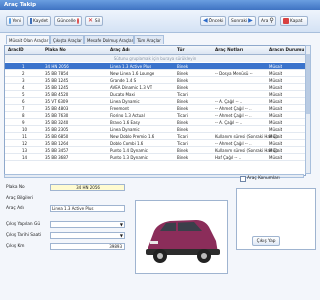 This screenshot has width=320, height=300. Describe the element at coordinates (308, 84) in the screenshot. I see `scroll-thumb` at that location.